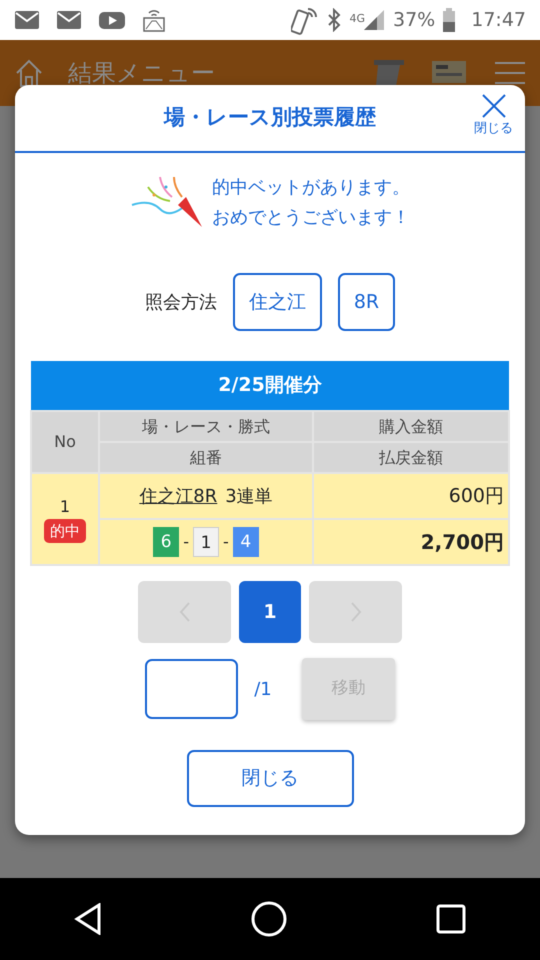  I want to click on amount-cell: 600円, so click(411, 496).